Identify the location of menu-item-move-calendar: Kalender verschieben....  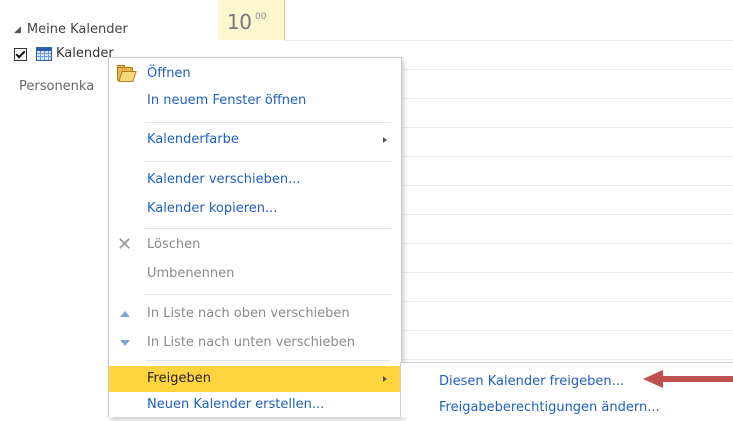
(255, 180).